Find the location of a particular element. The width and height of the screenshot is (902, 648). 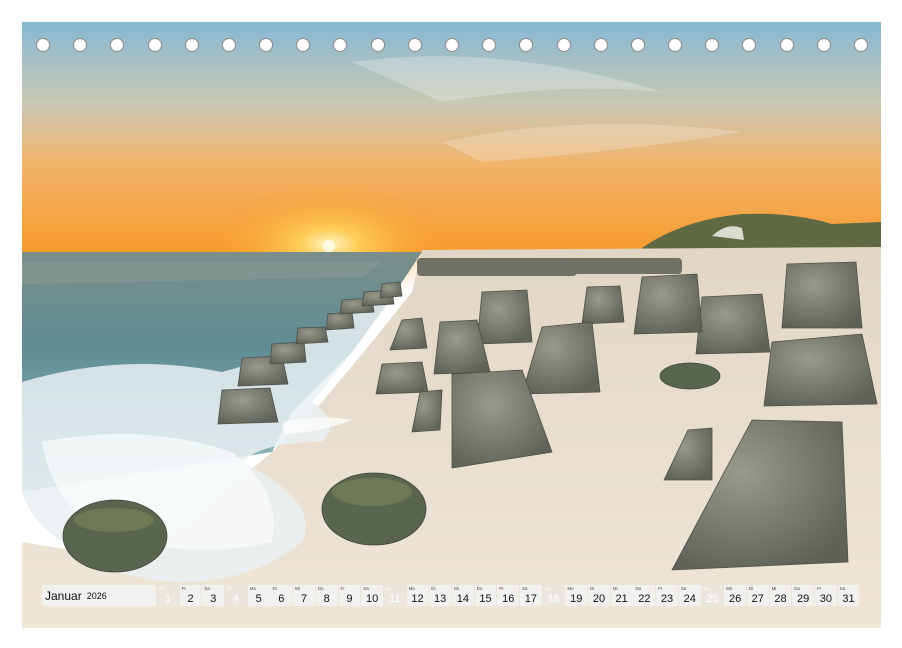

day-number: 19 is located at coordinates (576, 599).